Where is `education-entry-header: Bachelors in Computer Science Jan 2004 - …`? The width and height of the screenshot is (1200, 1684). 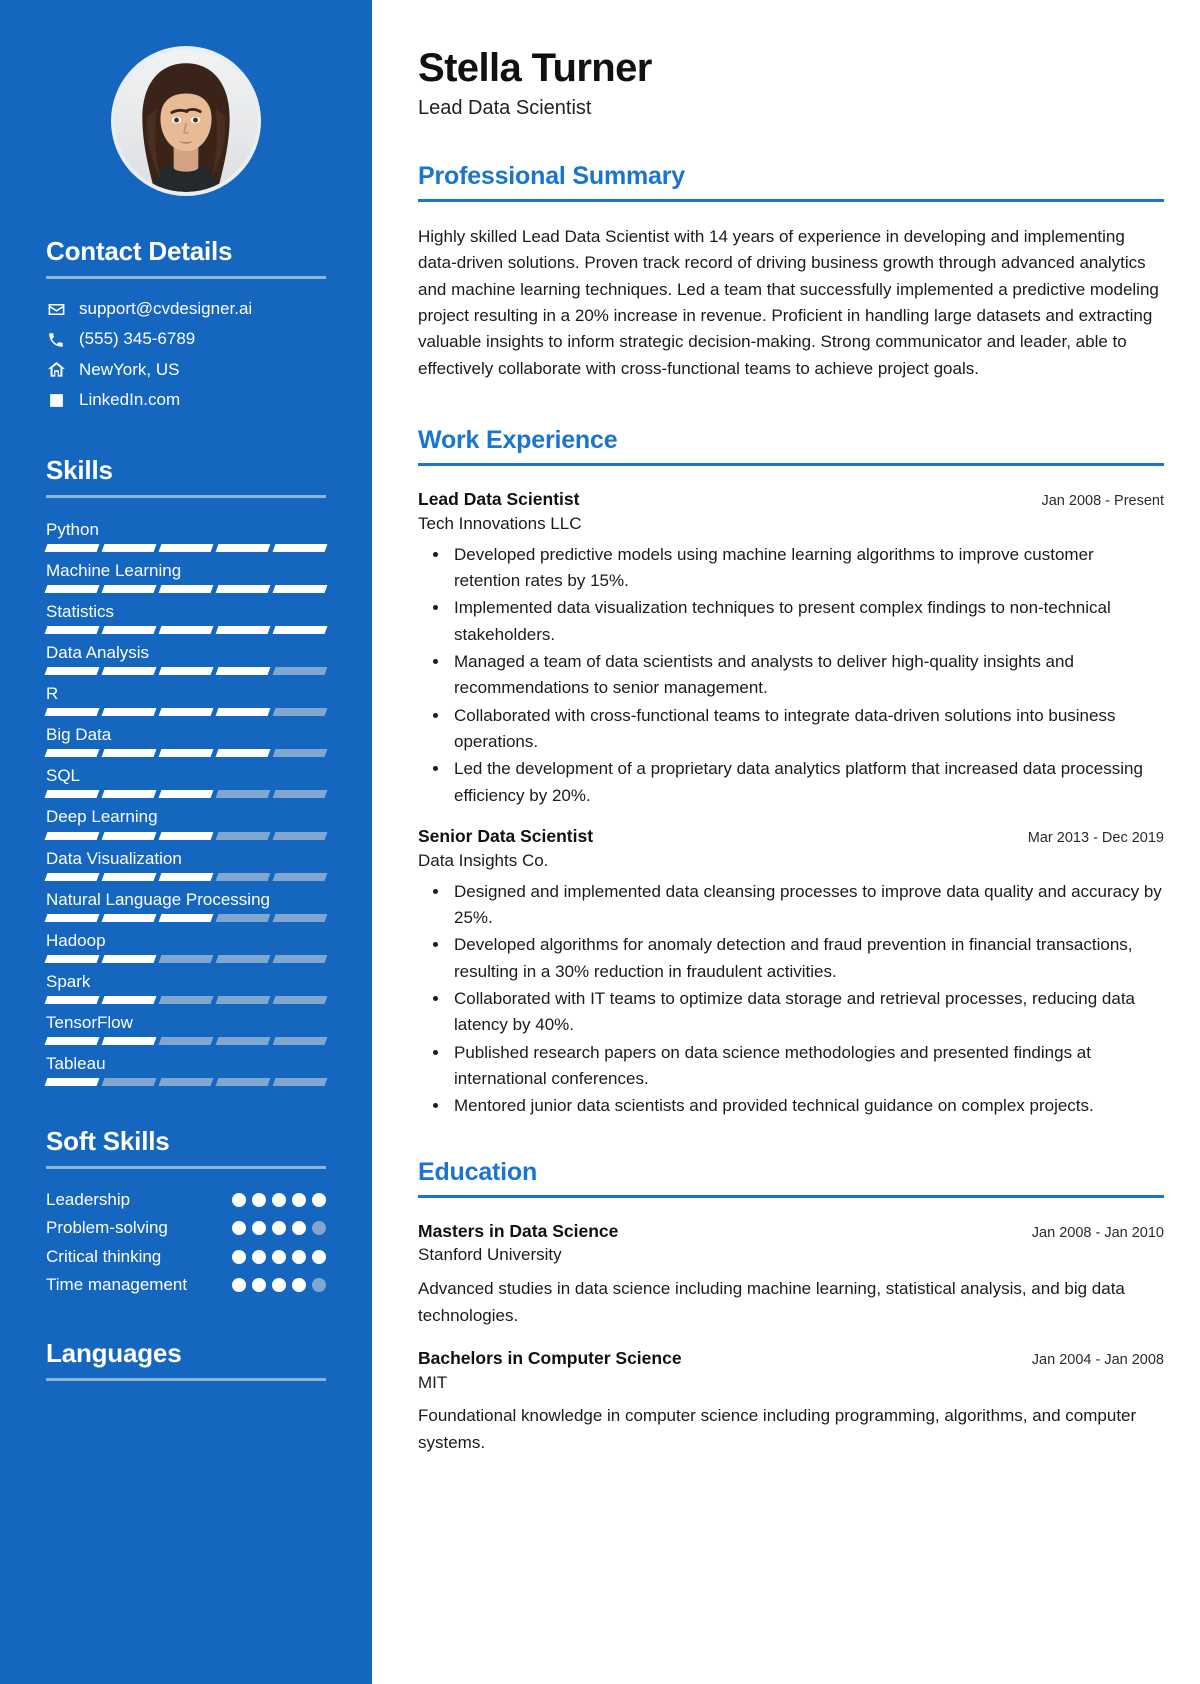 education-entry-header: Bachelors in Computer Science Jan 2004 - … is located at coordinates (791, 1358).